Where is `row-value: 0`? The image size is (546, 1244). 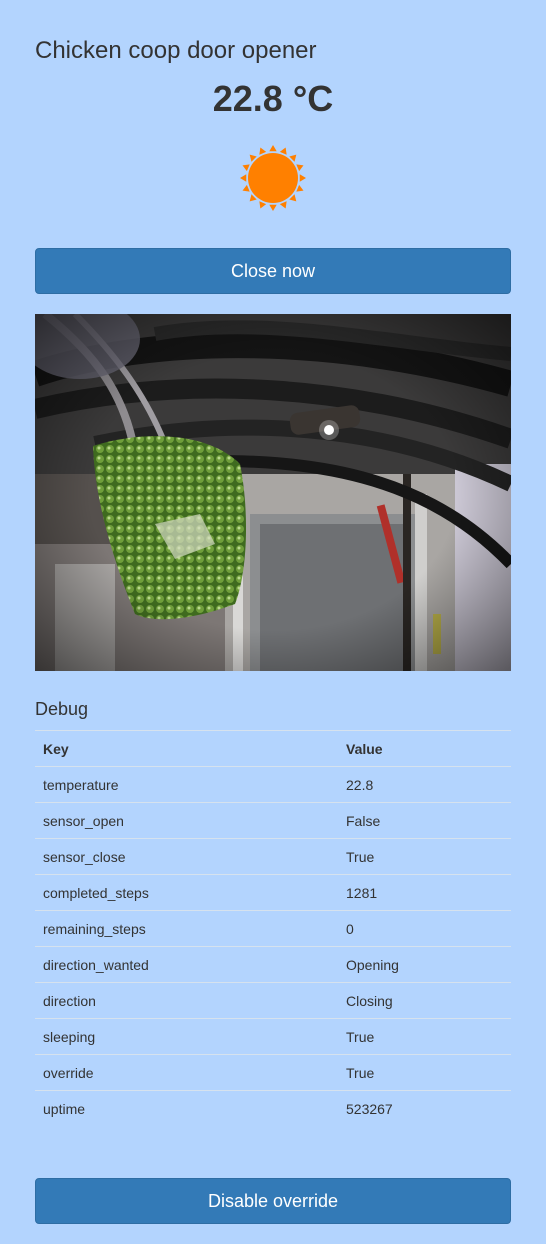 row-value: 0 is located at coordinates (424, 928).